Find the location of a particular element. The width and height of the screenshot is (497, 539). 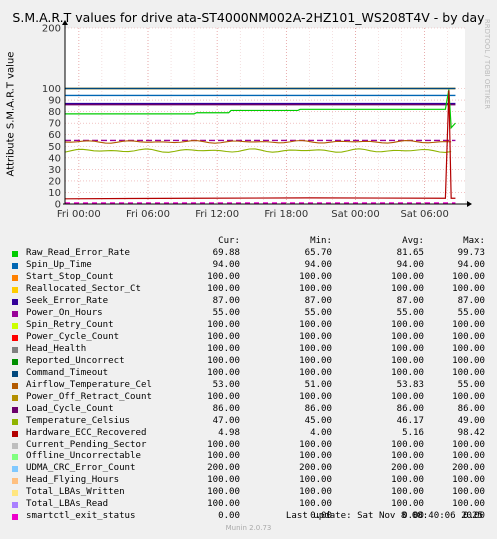

legend-series-name: Start_Stop_Count is located at coordinates (70, 276).